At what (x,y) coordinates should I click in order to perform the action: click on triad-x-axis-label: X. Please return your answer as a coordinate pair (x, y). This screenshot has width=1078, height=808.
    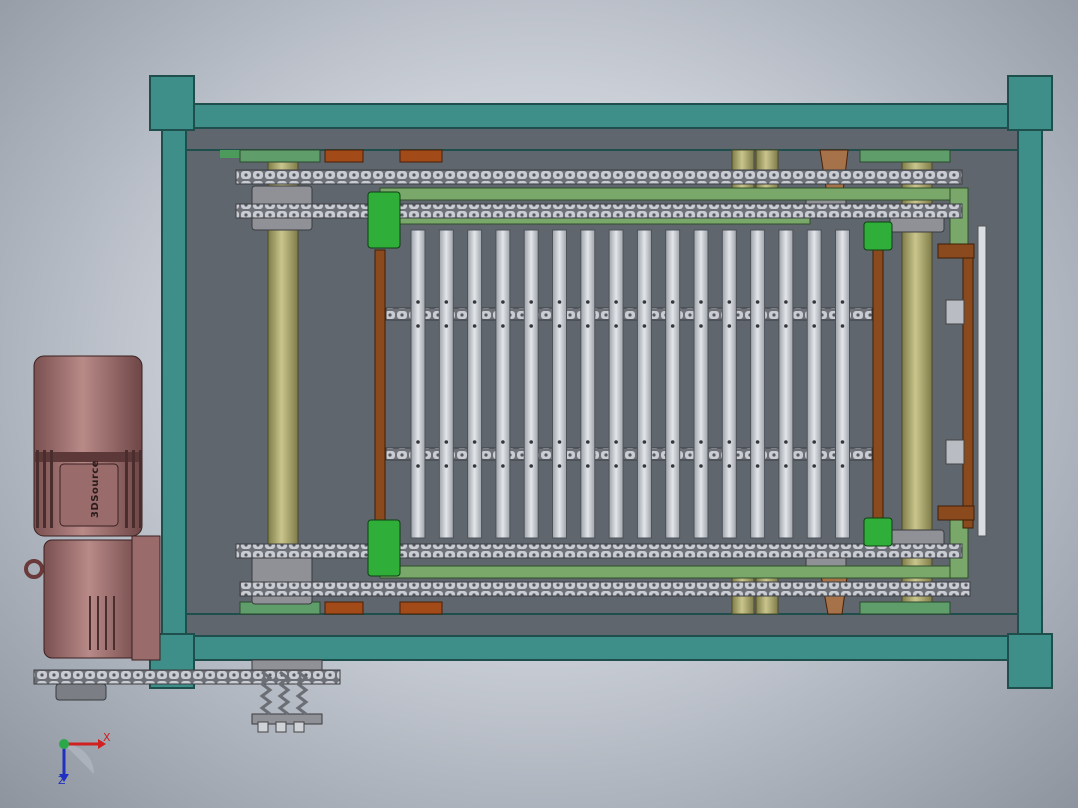
    Looking at the image, I should click on (107, 737).